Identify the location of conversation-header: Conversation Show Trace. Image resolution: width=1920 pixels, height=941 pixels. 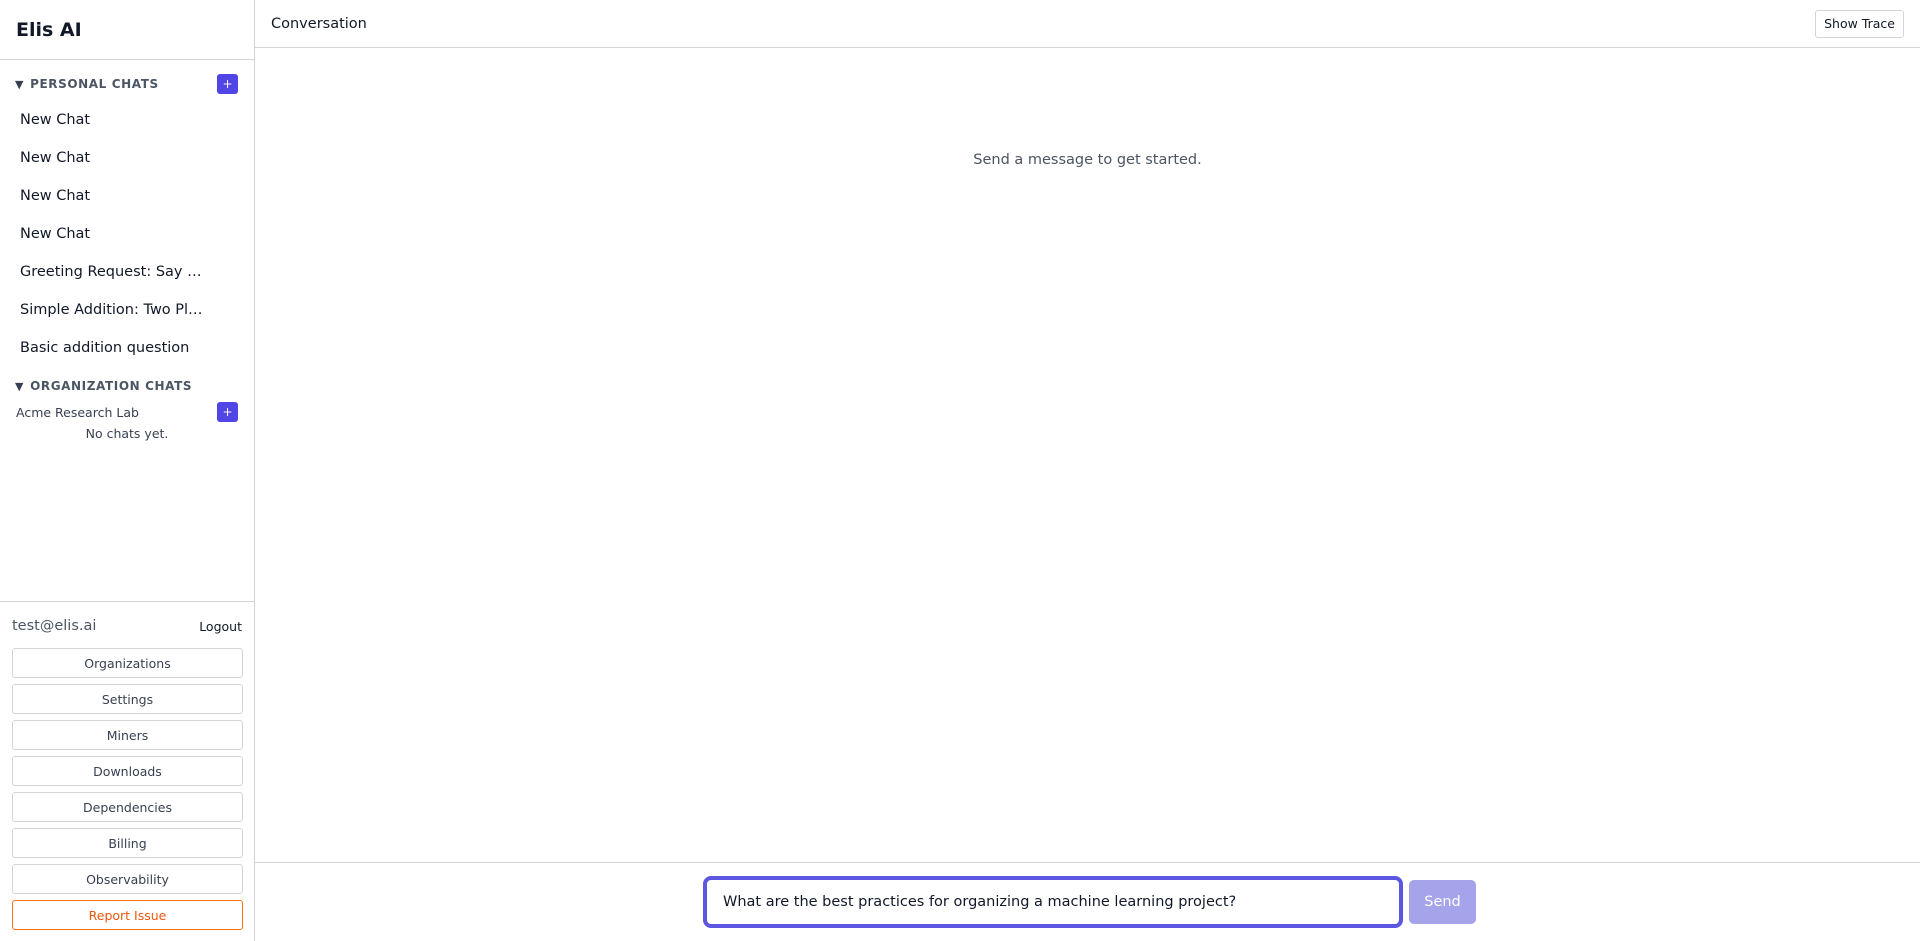
(1087, 24).